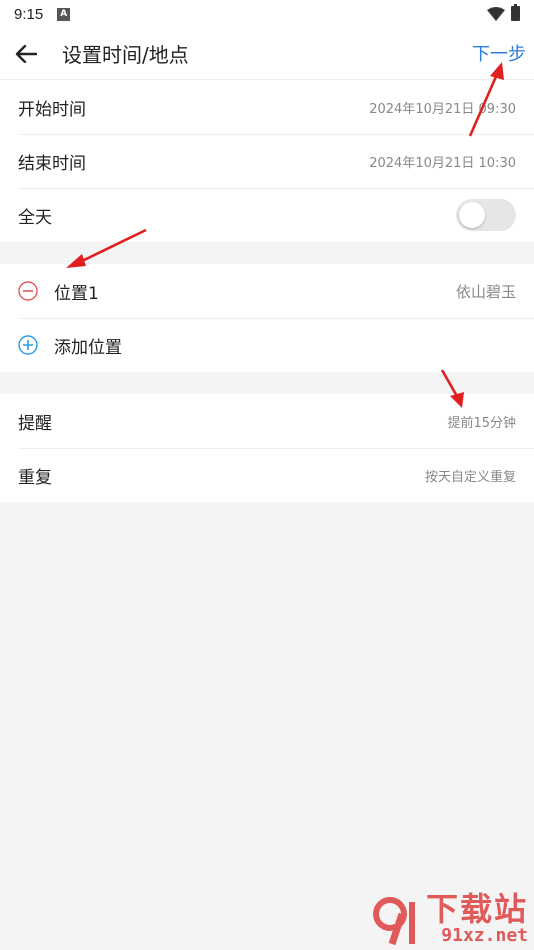  Describe the element at coordinates (472, 215) in the screenshot. I see `toggle-knob` at that location.